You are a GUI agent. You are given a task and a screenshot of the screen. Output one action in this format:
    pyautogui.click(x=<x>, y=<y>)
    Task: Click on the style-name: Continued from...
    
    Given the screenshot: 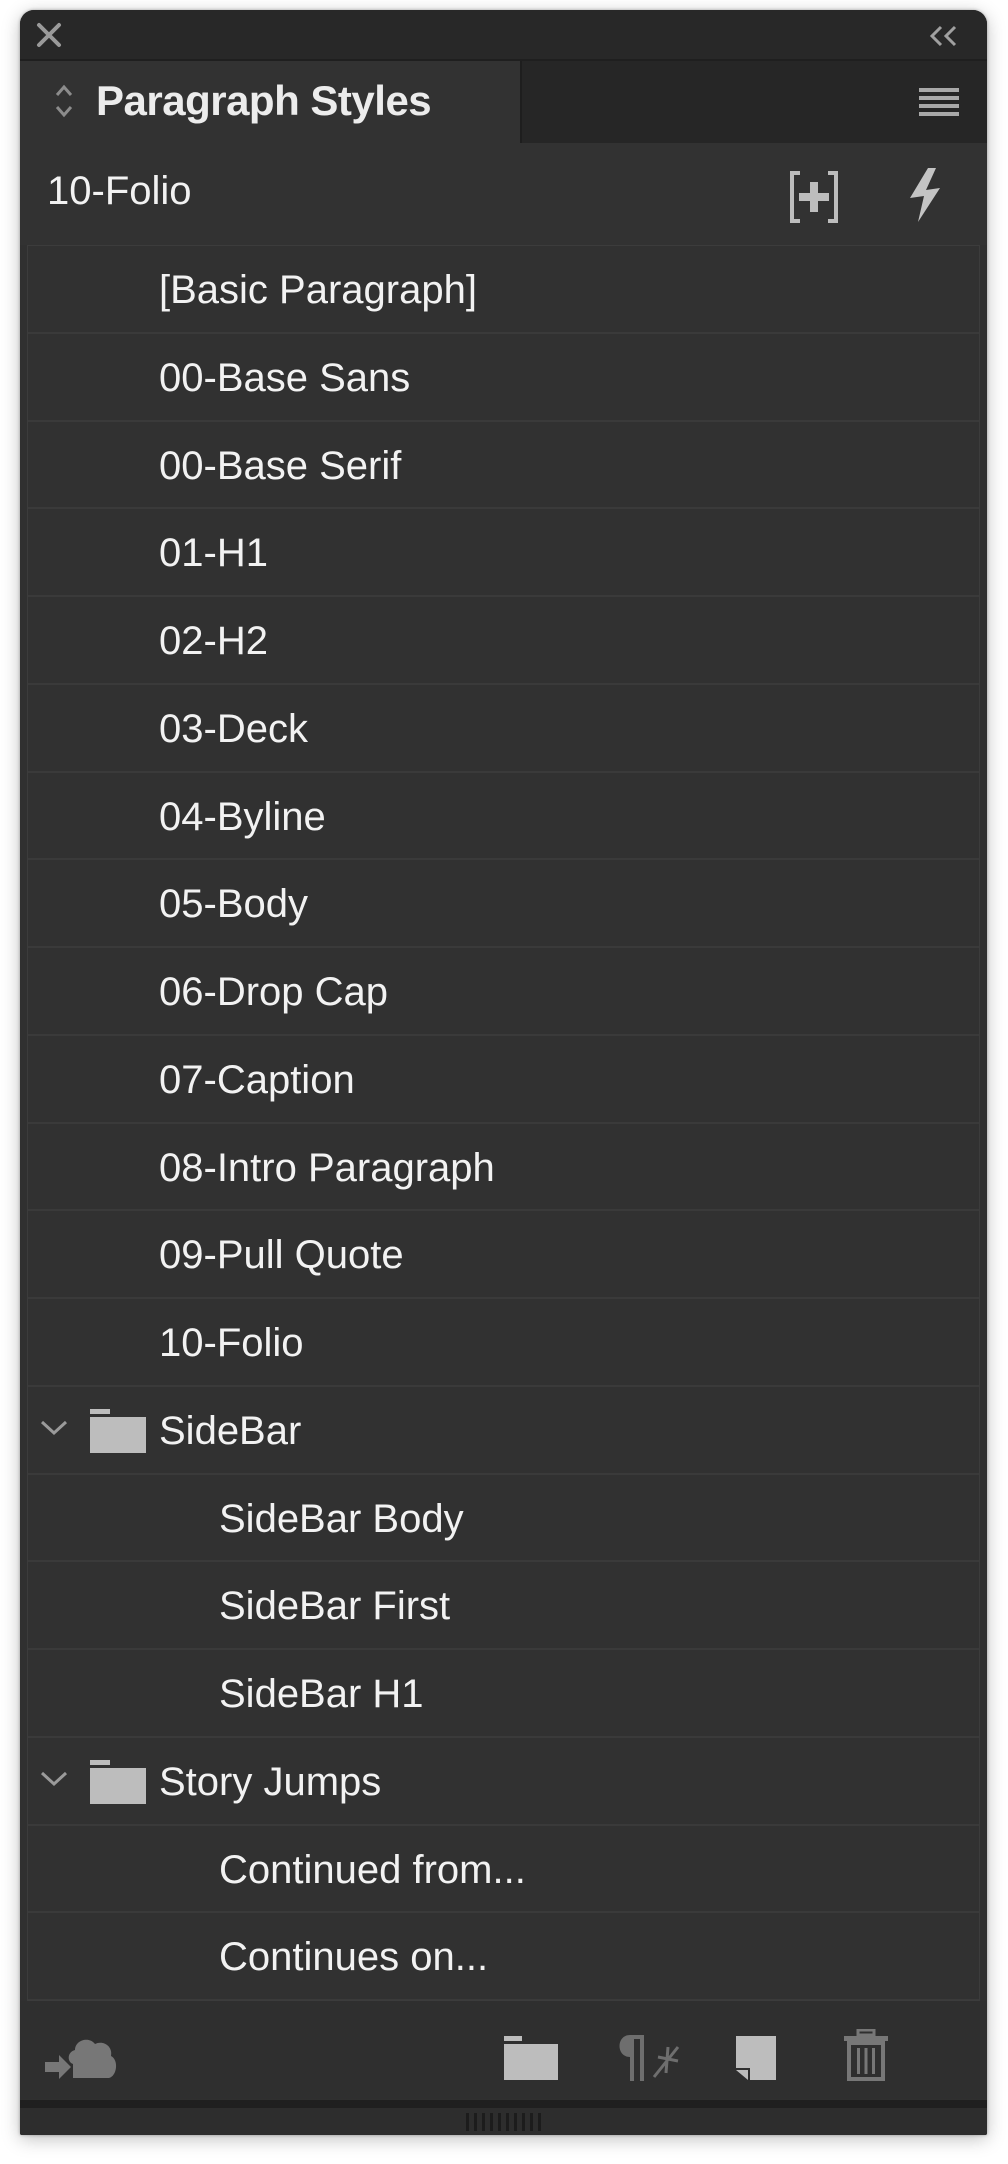 What is the action you would take?
    pyautogui.click(x=372, y=1869)
    